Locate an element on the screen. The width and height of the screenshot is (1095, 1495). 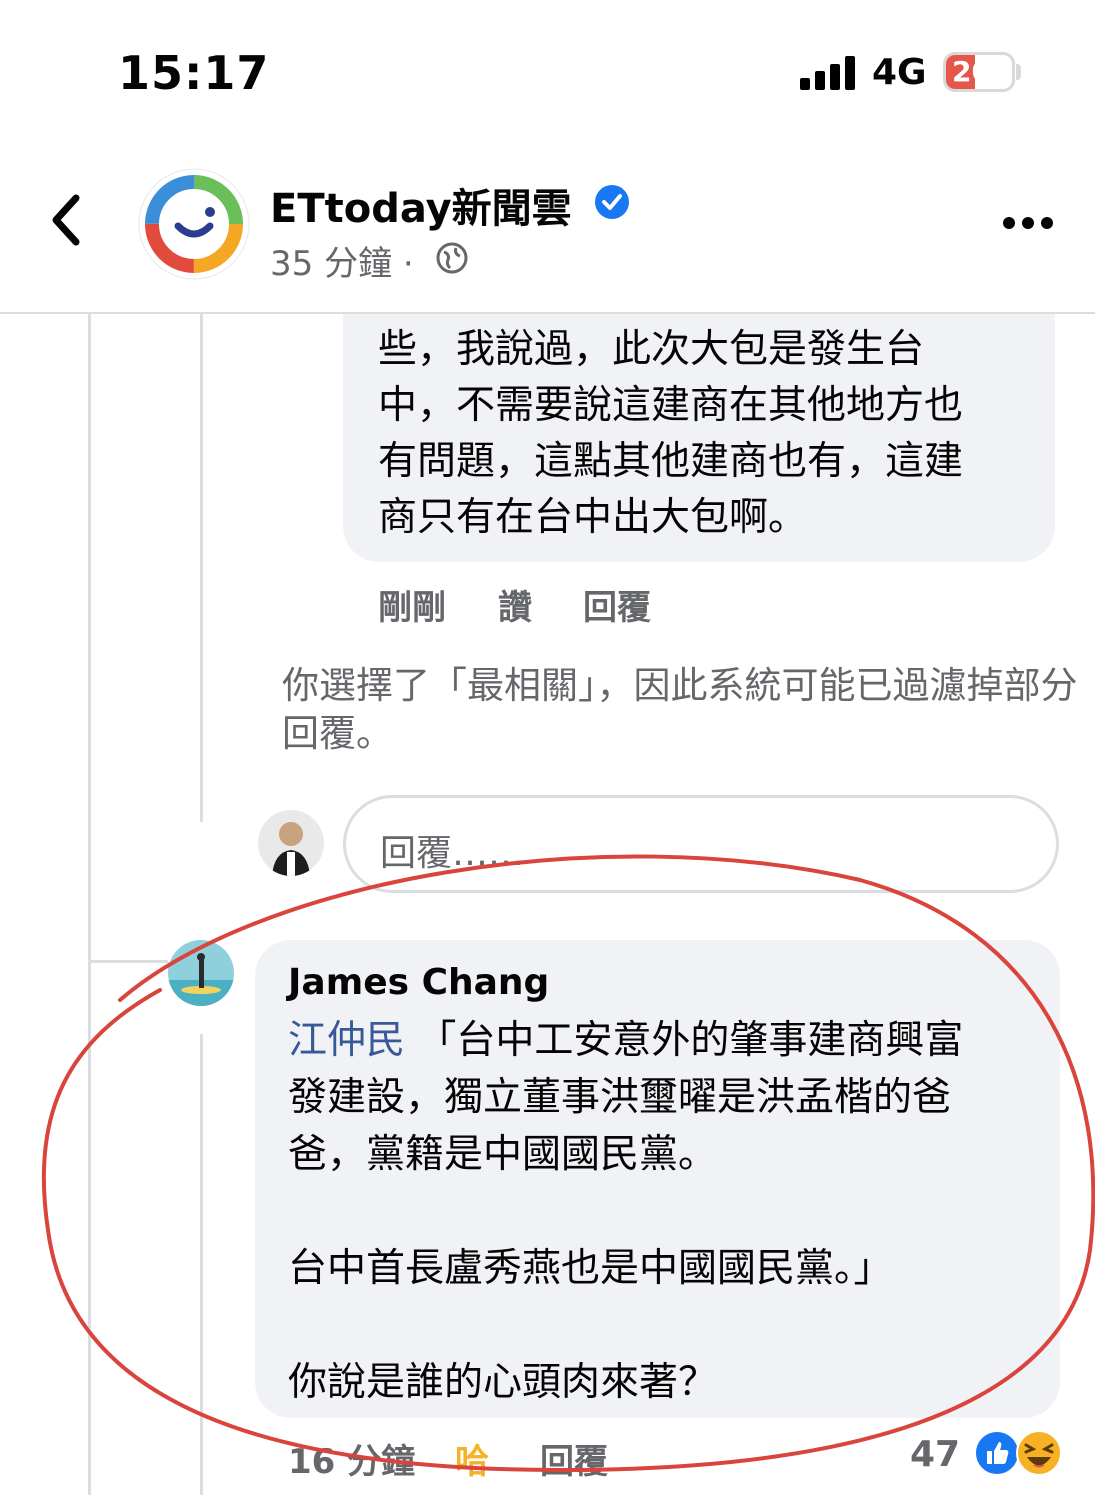
like-reaction-icon is located at coordinates (997, 1453).